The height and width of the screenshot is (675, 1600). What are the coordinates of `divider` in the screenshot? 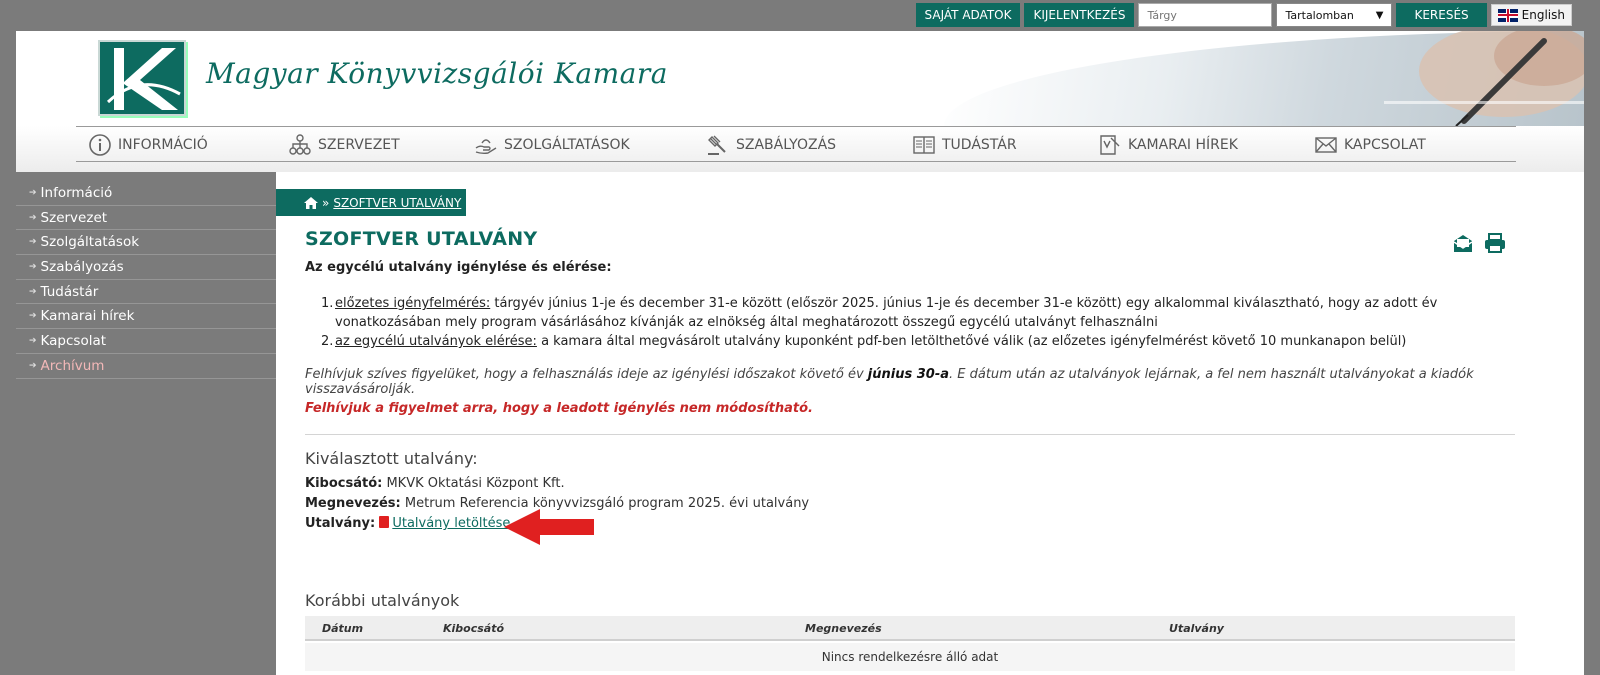 It's located at (910, 434).